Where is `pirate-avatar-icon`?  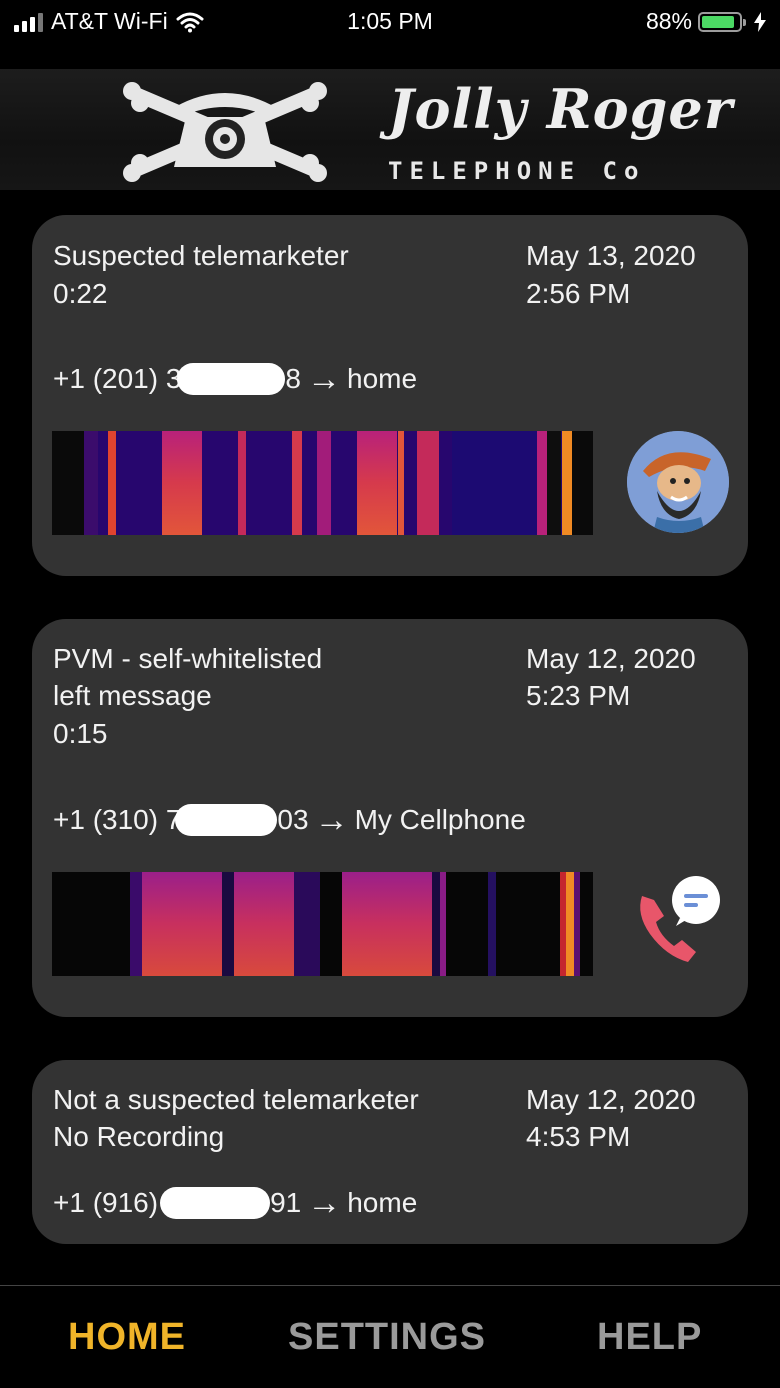 pirate-avatar-icon is located at coordinates (678, 482).